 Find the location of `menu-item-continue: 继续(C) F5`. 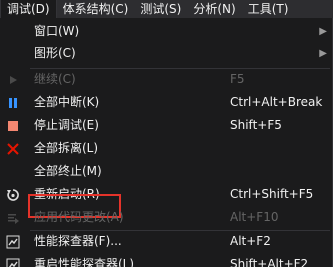

menu-item-continue: 继续(C) F5 is located at coordinates (166, 79).